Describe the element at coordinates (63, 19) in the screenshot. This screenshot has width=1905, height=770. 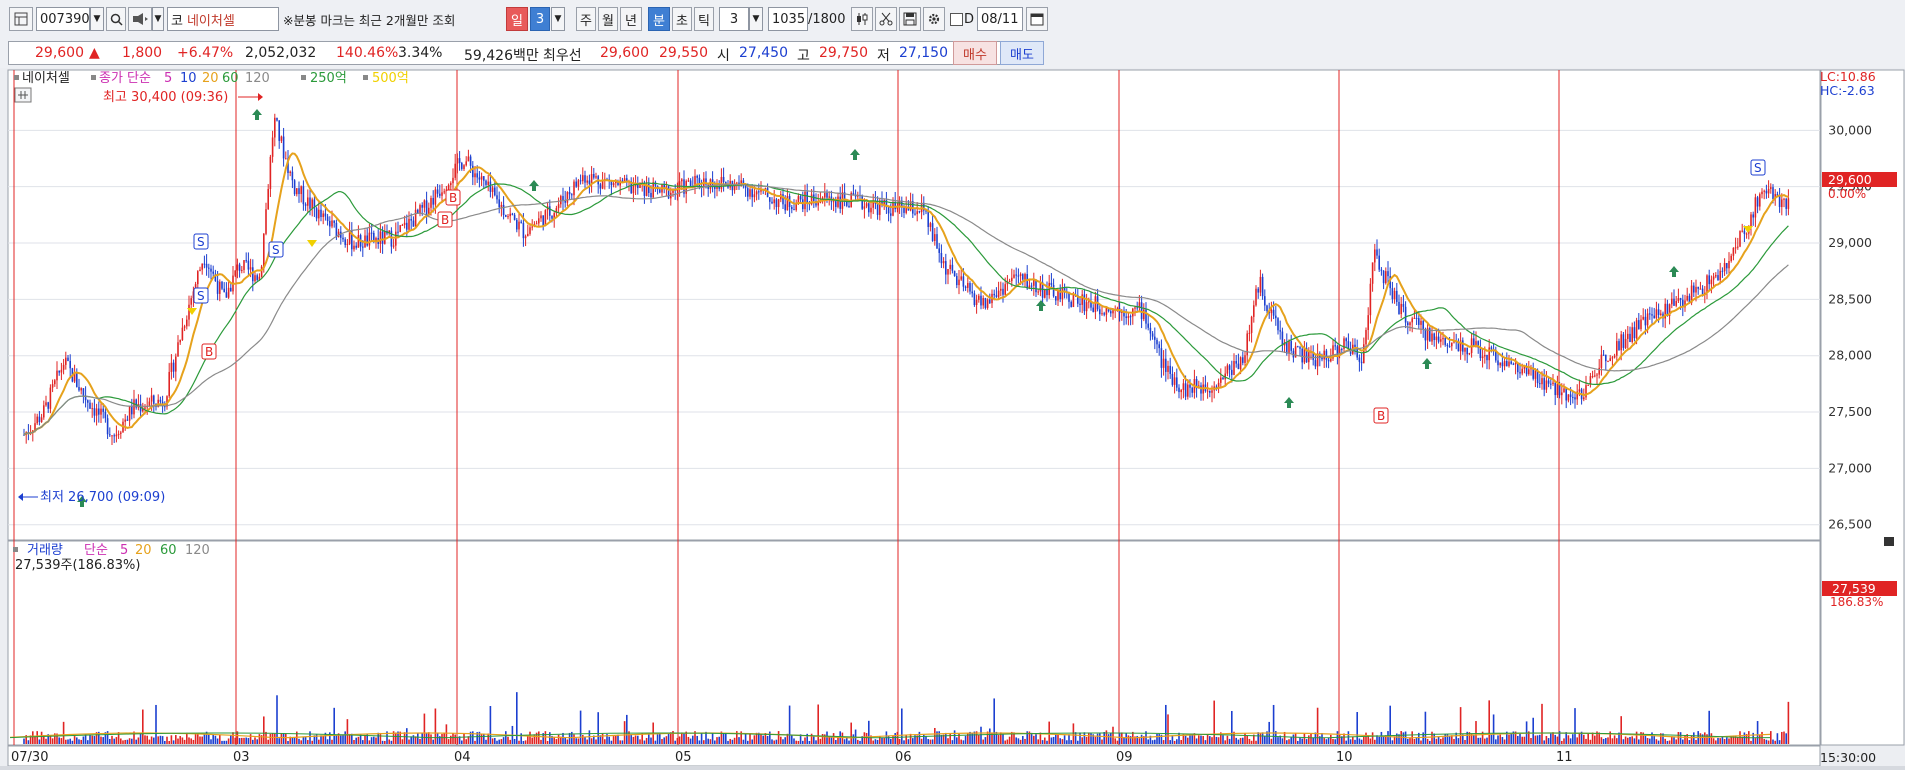
I see `stock-code-input: 007390` at that location.